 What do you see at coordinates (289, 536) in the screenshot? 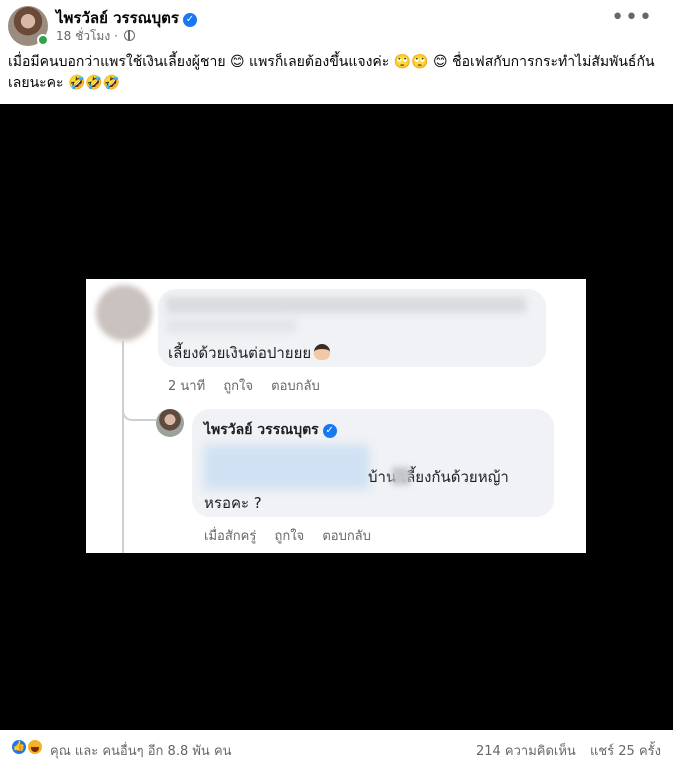
I see `reply-like: ถูกใจ` at bounding box center [289, 536].